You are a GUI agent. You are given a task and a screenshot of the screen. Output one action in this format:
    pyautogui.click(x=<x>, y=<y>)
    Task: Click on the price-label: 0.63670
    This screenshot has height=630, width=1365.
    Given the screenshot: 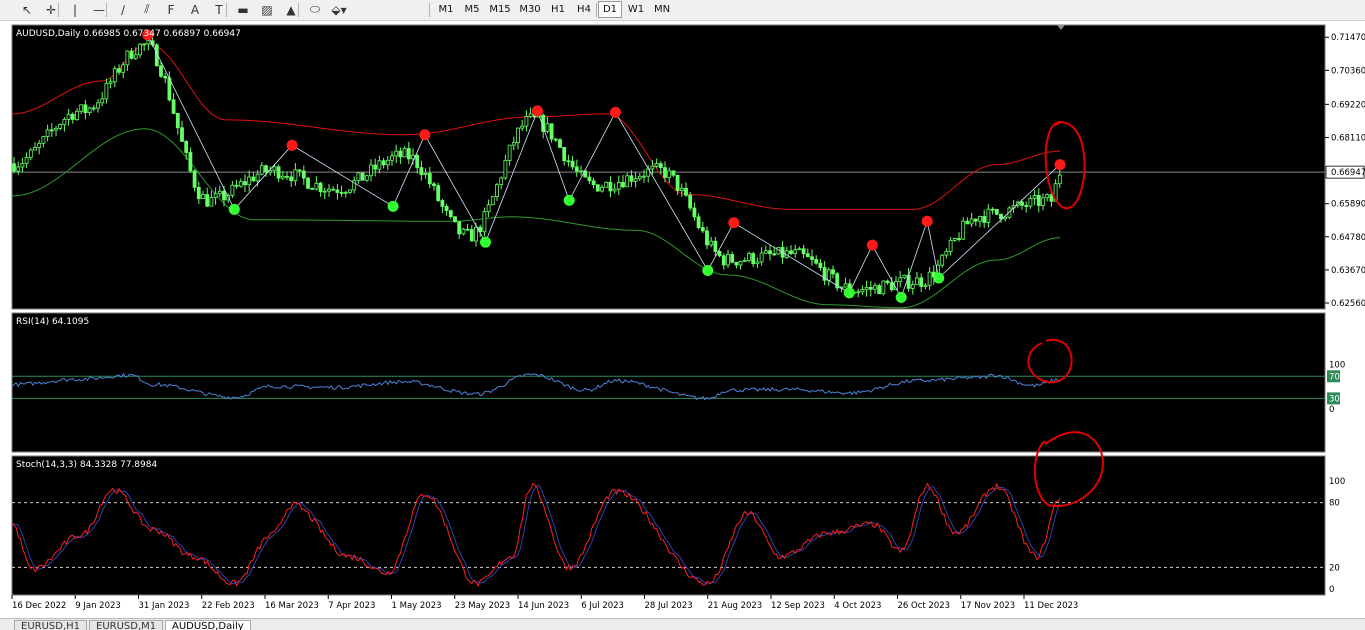 What is the action you would take?
    pyautogui.click(x=1348, y=271)
    